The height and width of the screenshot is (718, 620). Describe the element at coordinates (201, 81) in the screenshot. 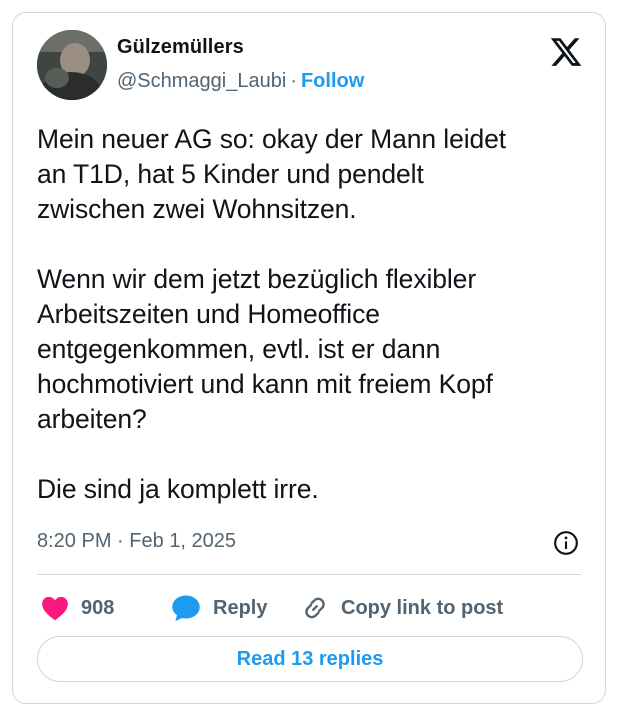

I see `author-handle: @Schmaggi_Laubi` at that location.